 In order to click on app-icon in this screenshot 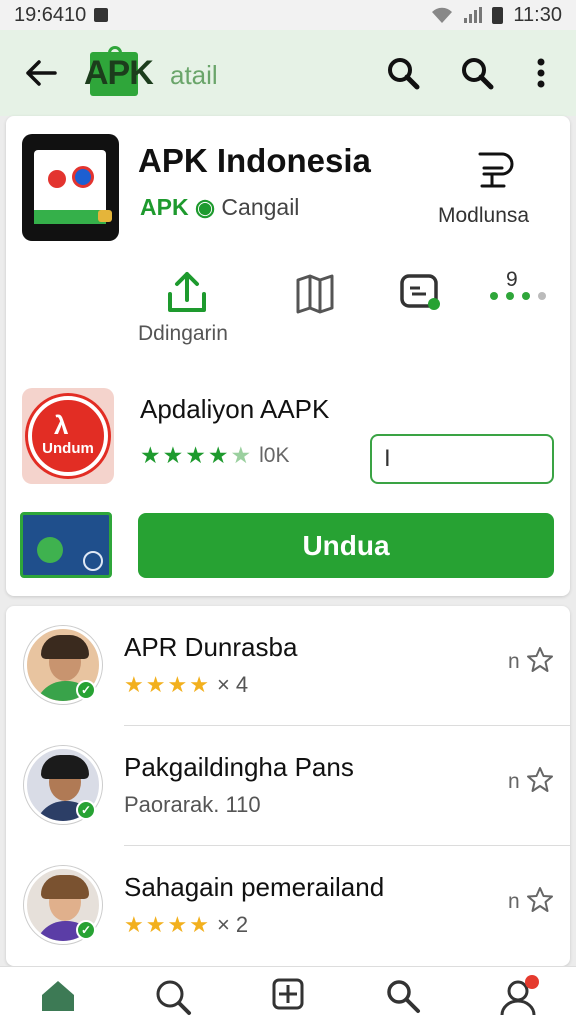, I will do `click(70, 187)`.